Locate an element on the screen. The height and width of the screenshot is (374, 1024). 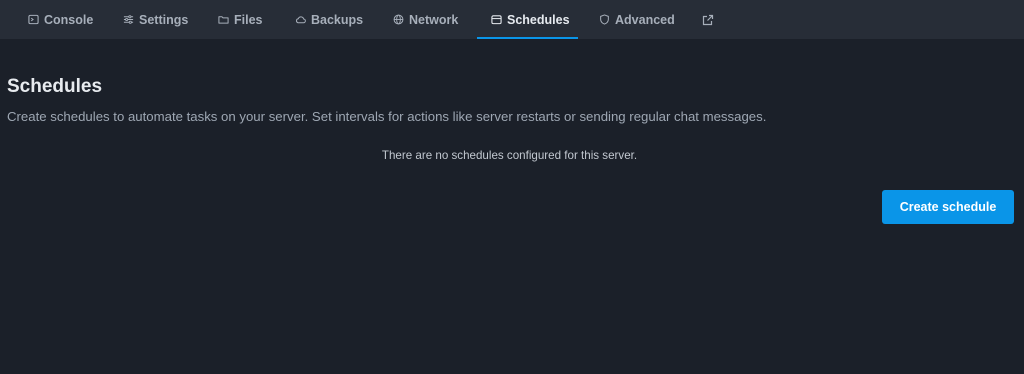
tab-schedules: Schedules is located at coordinates (527, 19).